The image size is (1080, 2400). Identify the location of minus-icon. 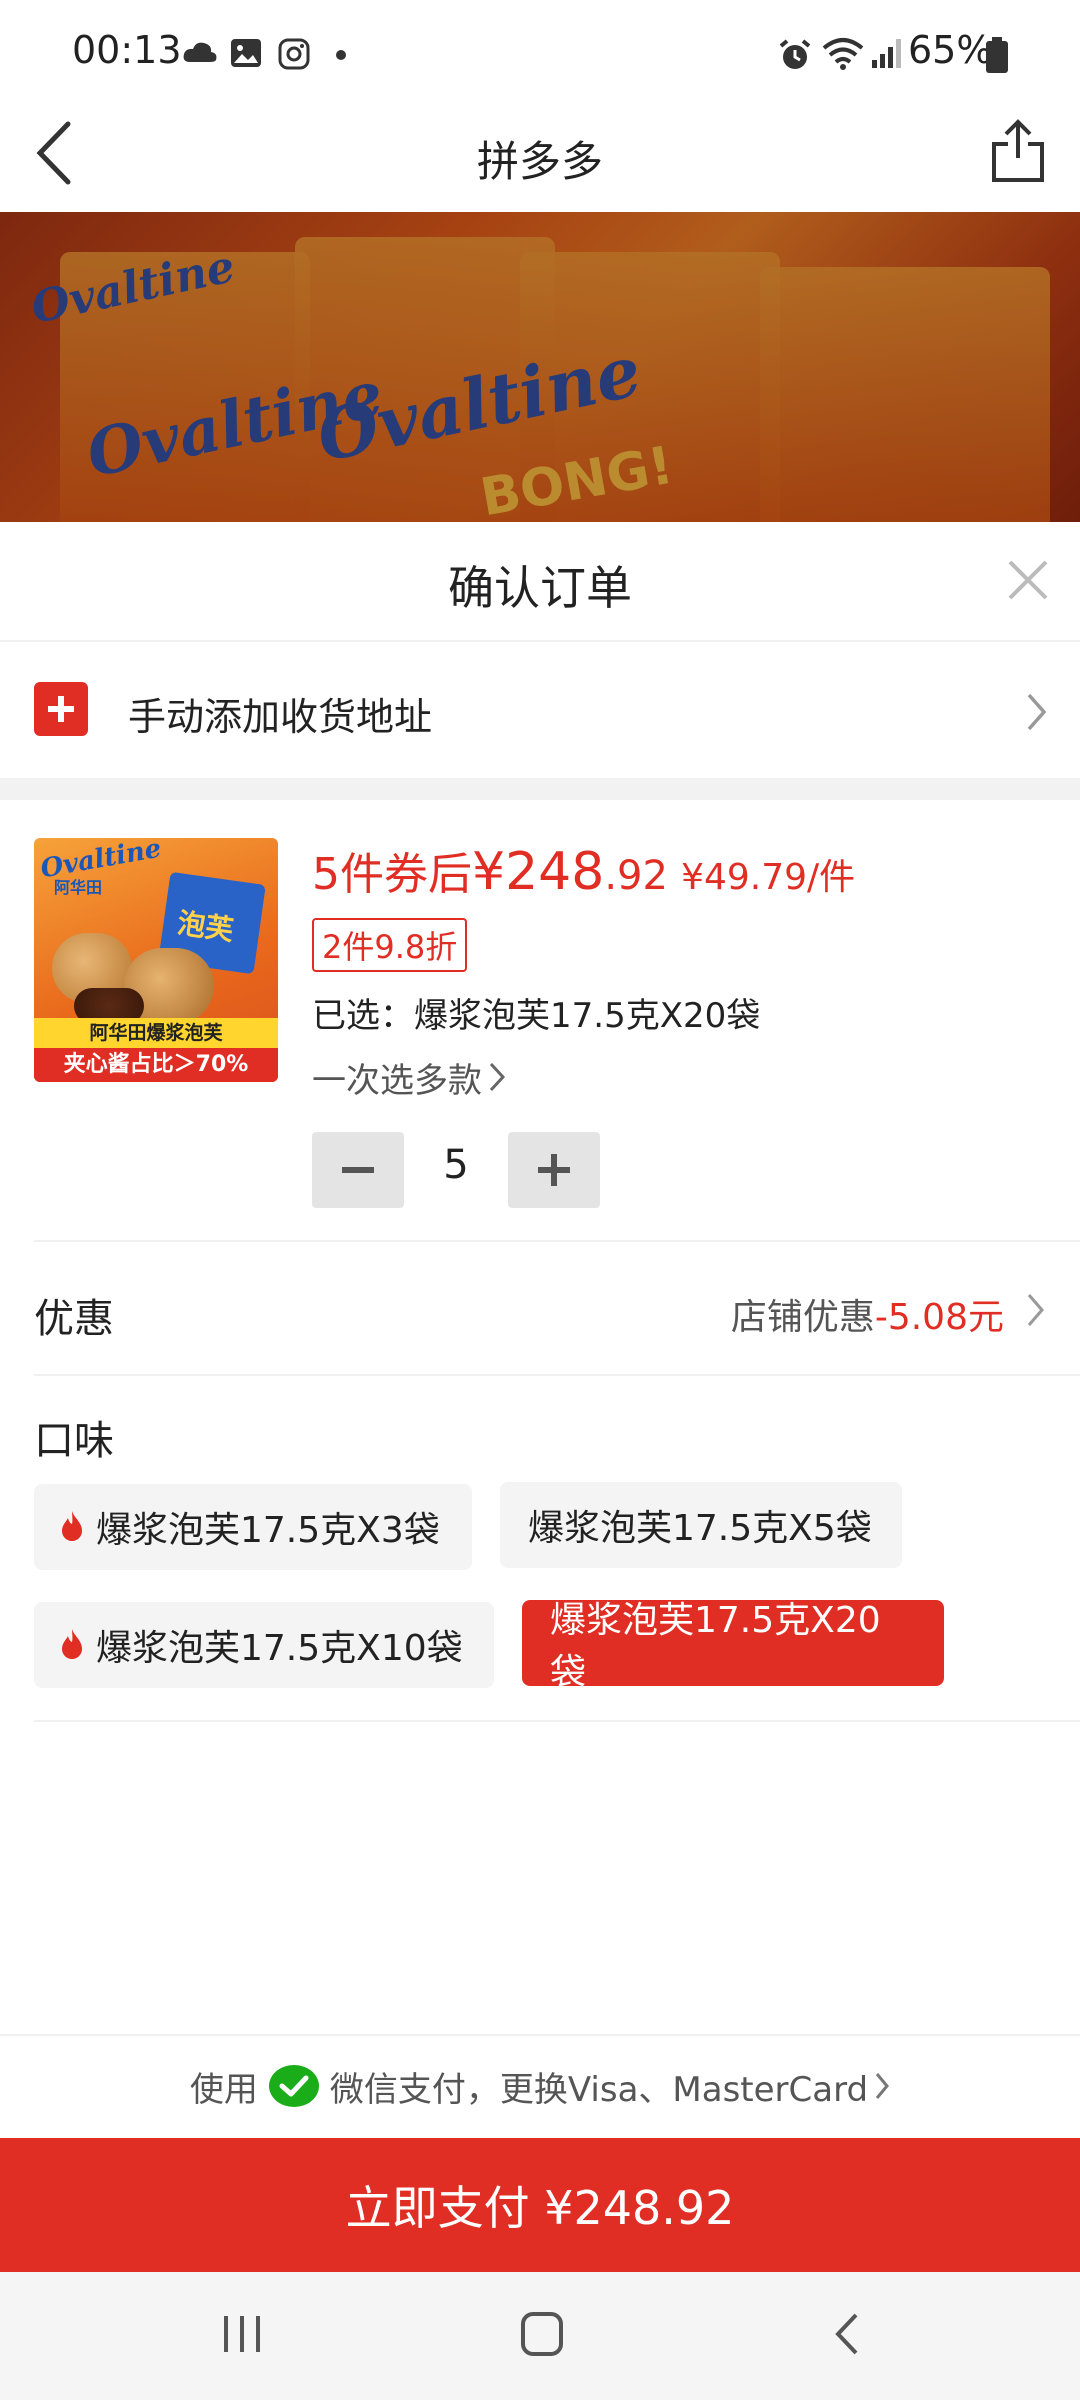
(358, 1170).